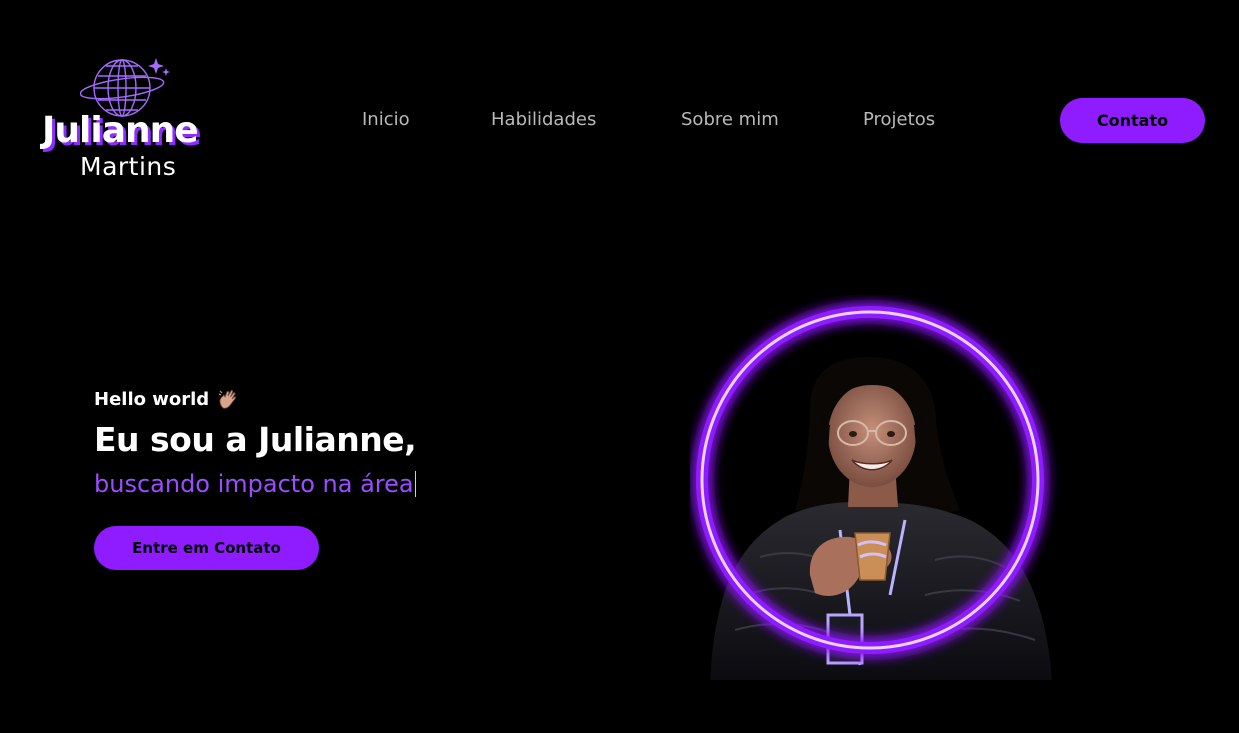  I want to click on hero-subline: buscando impacto na área, so click(254, 484).